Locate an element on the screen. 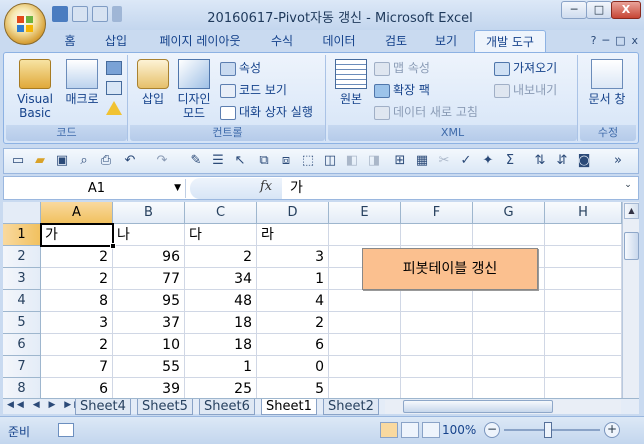  camera-icon: ◙ is located at coordinates (584, 161).